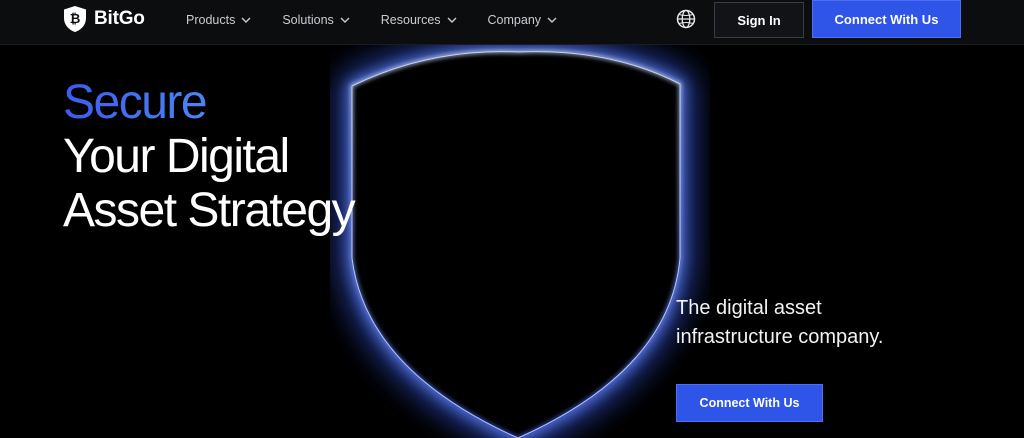 The image size is (1024, 438). I want to click on hero-headline: Secure Your Digital Asset Strategy, so click(209, 157).